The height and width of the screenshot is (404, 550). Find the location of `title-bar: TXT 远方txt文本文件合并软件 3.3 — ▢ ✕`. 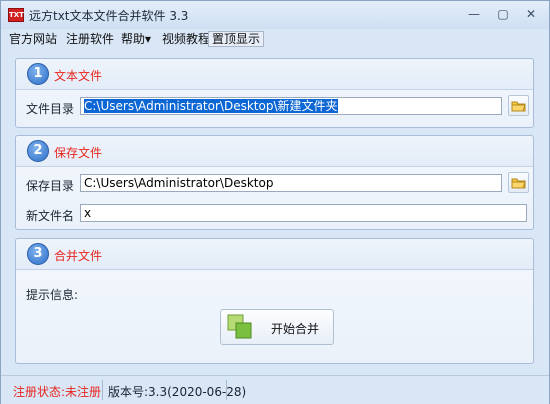

title-bar: TXT 远方txt文本文件合并软件 3.3 — ▢ ✕ is located at coordinates (275, 15).